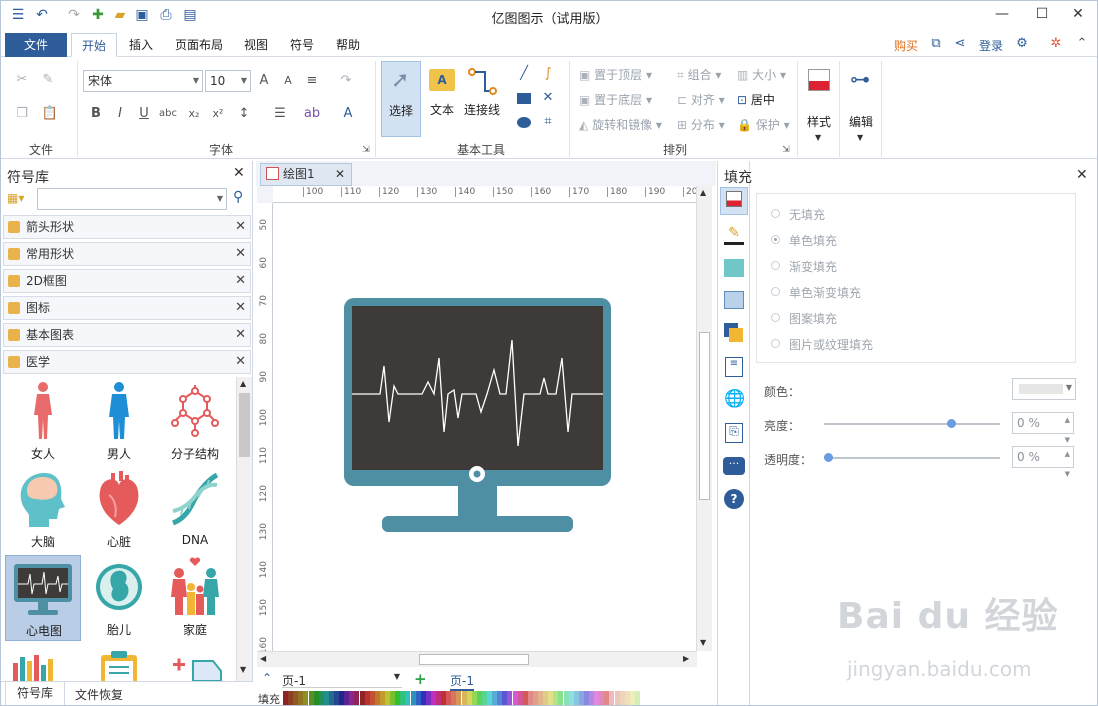 This screenshot has width=1098, height=706. What do you see at coordinates (366, 150) in the screenshot?
I see `font-dialog-launcher-icon: ⇲` at bounding box center [366, 150].